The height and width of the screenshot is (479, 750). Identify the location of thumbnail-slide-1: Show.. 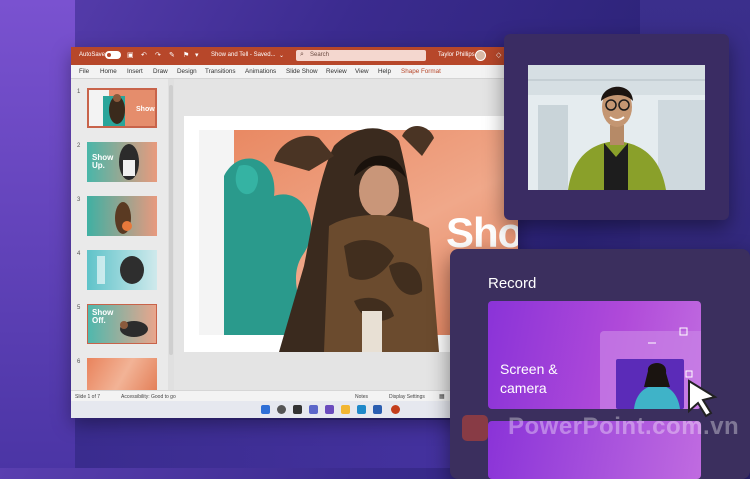
(122, 108).